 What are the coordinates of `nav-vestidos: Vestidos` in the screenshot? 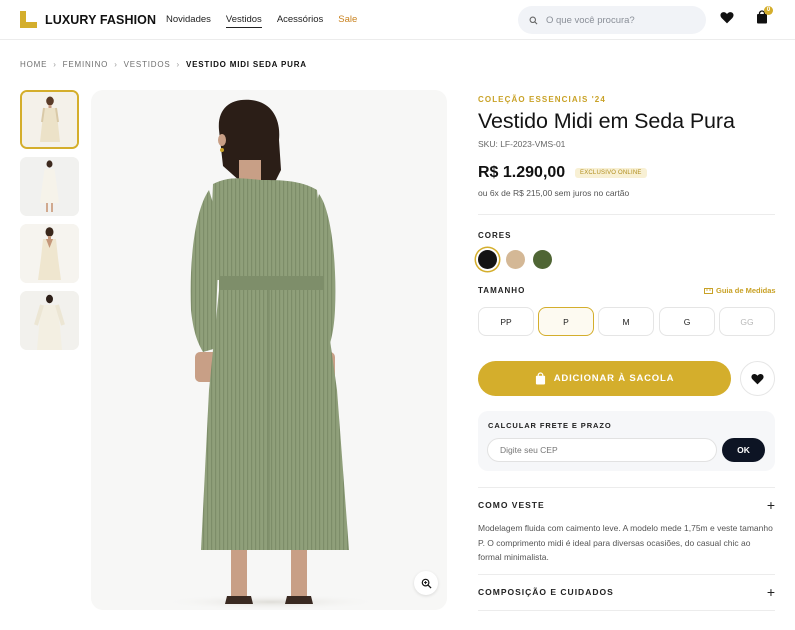 It's located at (243, 21).